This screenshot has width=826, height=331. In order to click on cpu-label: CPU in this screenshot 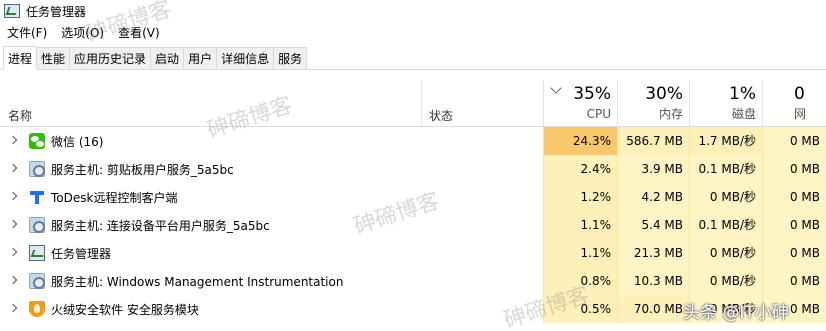, I will do `click(598, 114)`.